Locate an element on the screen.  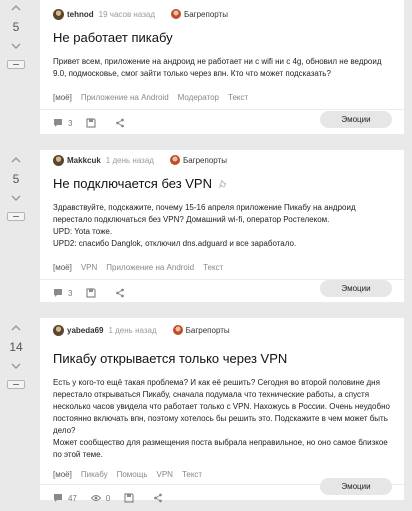
pin-icon is located at coordinates (222, 184).